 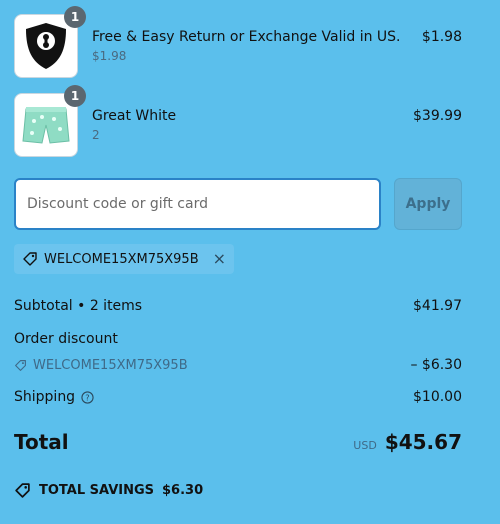 I want to click on remove-code-icon: ×, so click(x=219, y=259).